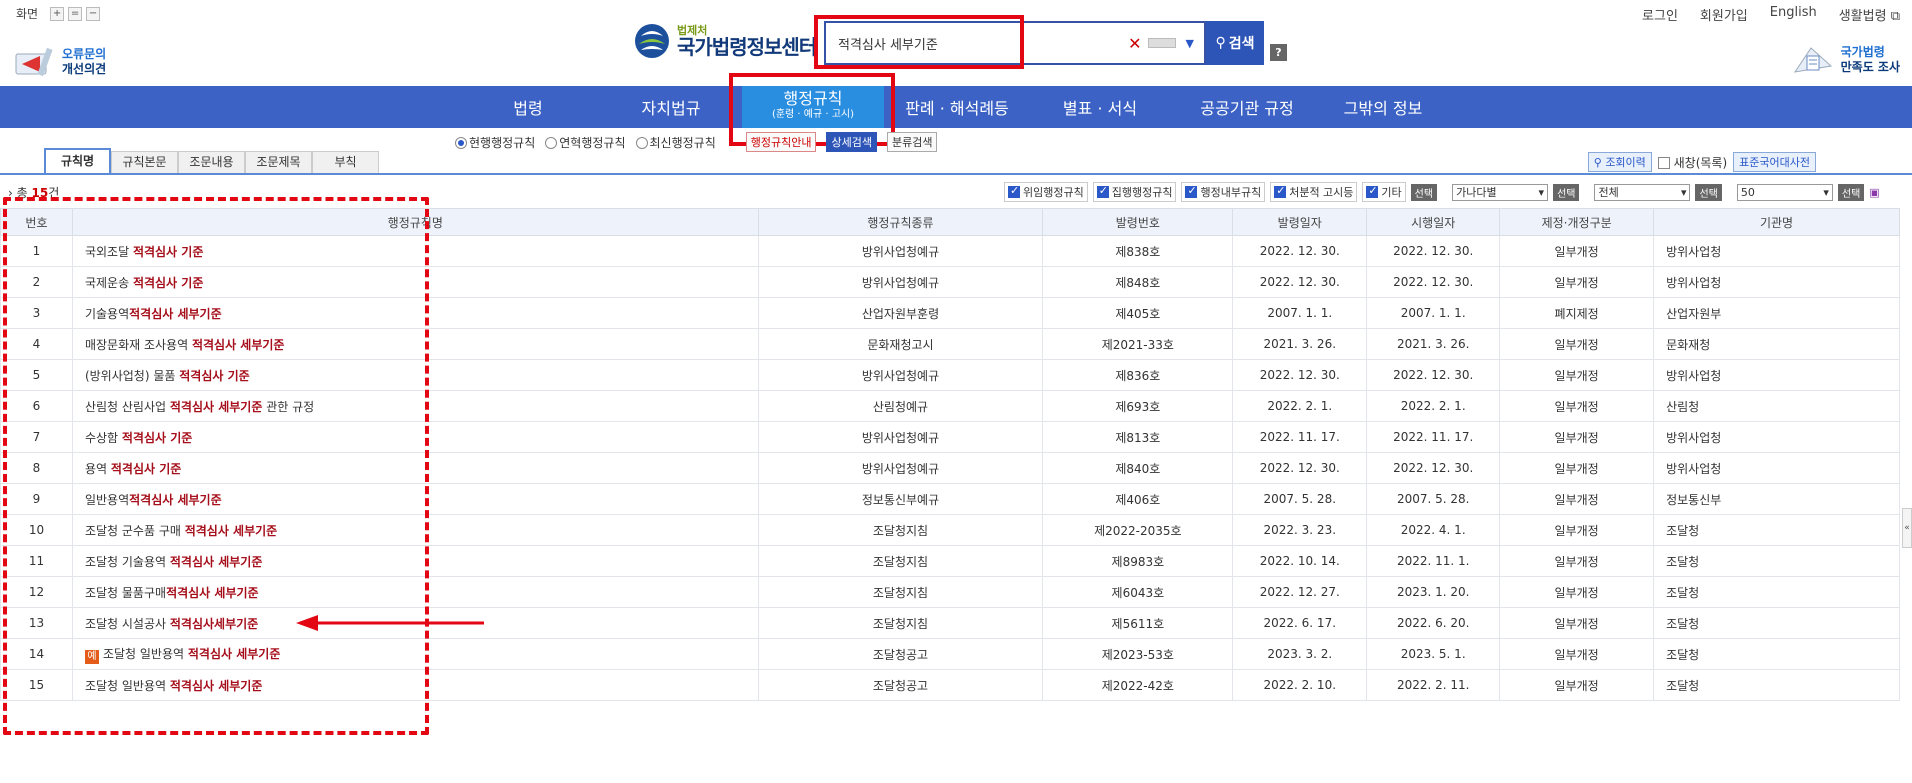 Image resolution: width=1912 pixels, height=783 pixels. What do you see at coordinates (1235, 43) in the screenshot?
I see `search-button: ⚲ 검색` at bounding box center [1235, 43].